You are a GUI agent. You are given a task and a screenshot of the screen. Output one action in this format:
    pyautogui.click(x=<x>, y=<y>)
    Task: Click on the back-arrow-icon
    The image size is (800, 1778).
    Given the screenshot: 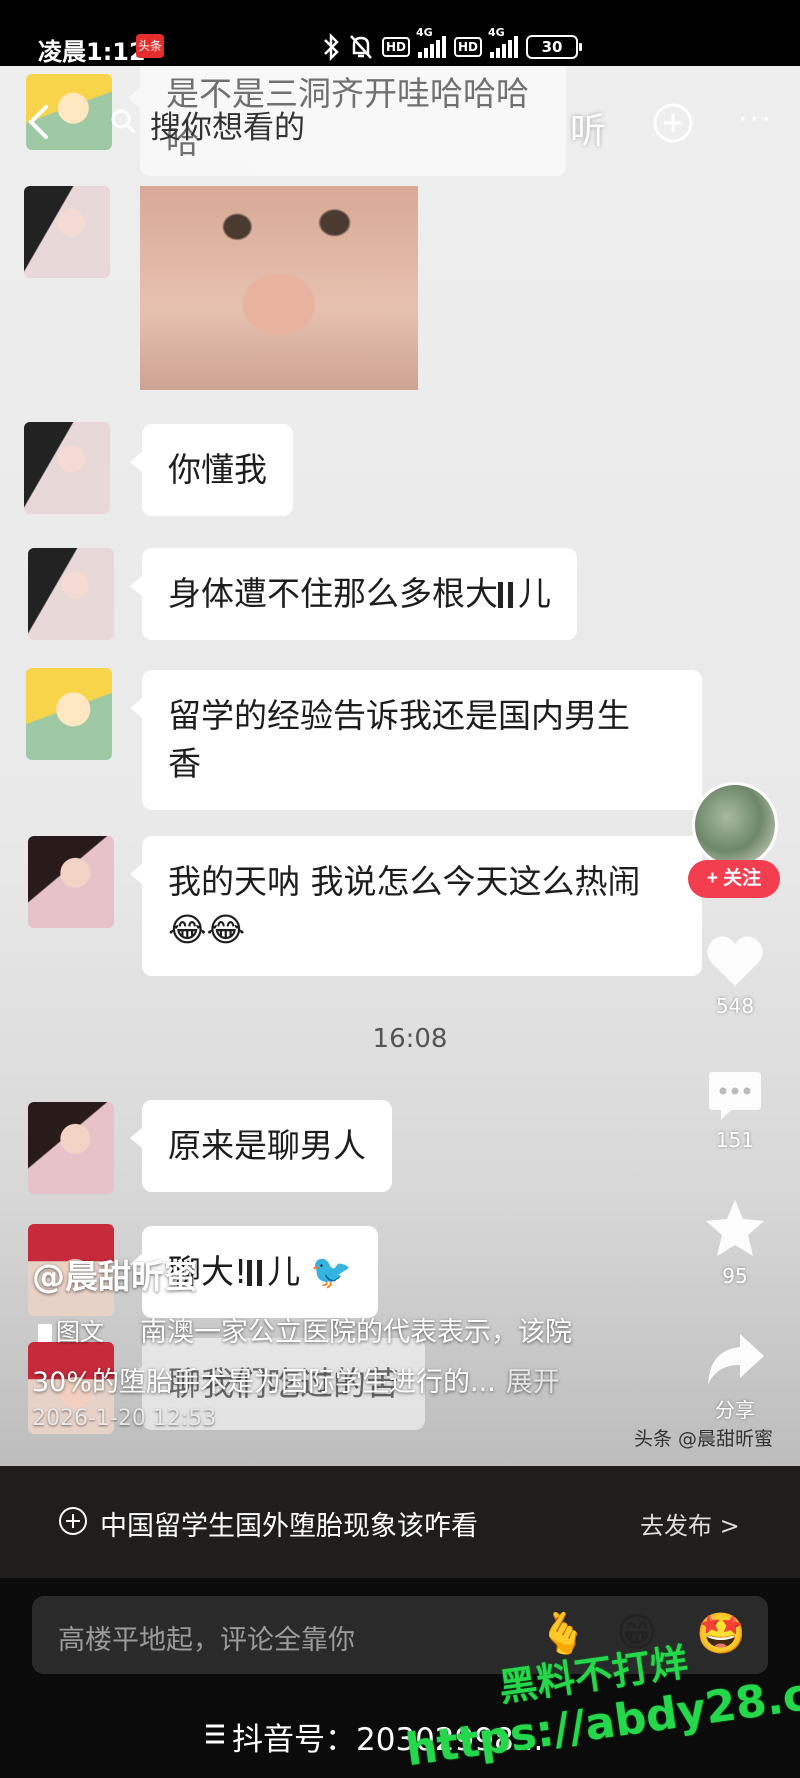 What is the action you would take?
    pyautogui.click(x=38, y=122)
    